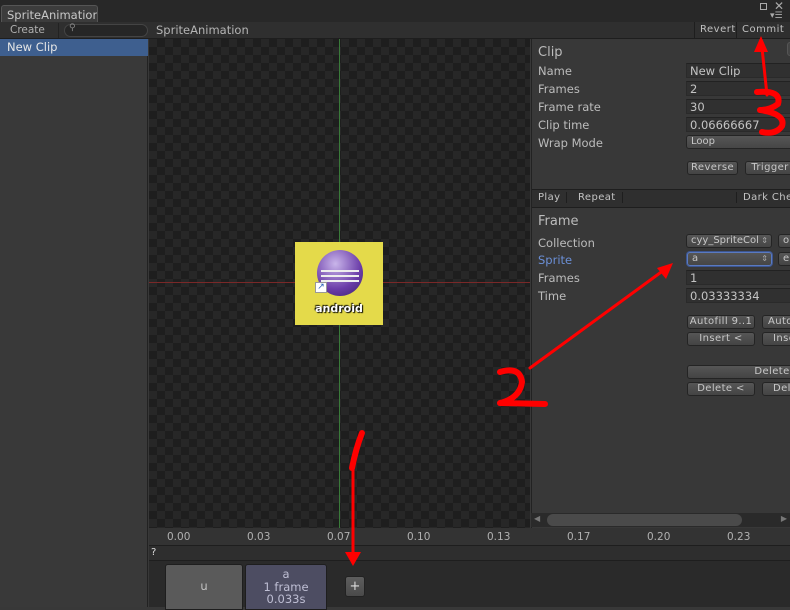  Describe the element at coordinates (106, 30) in the screenshot. I see `search-input: ⚲` at that location.